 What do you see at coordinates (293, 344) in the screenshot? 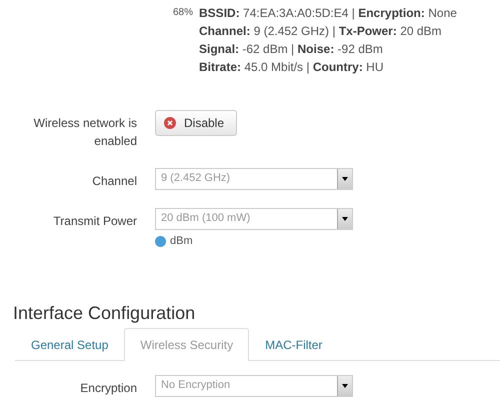
I see `tab: MAC-Filter` at bounding box center [293, 344].